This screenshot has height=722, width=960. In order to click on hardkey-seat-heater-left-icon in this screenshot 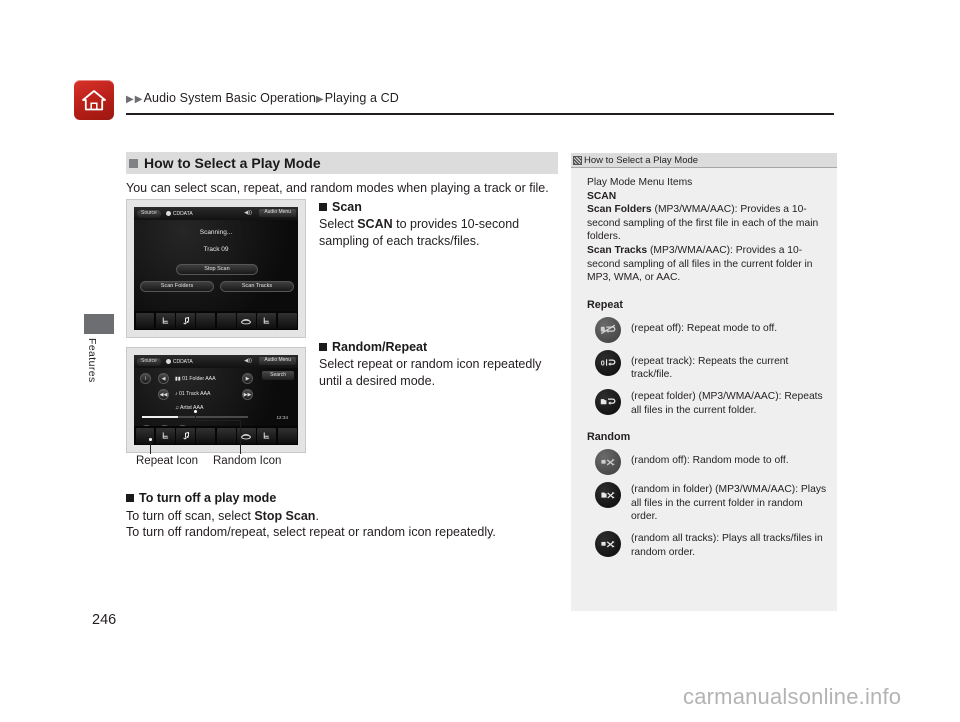, I will do `click(165, 320)`.